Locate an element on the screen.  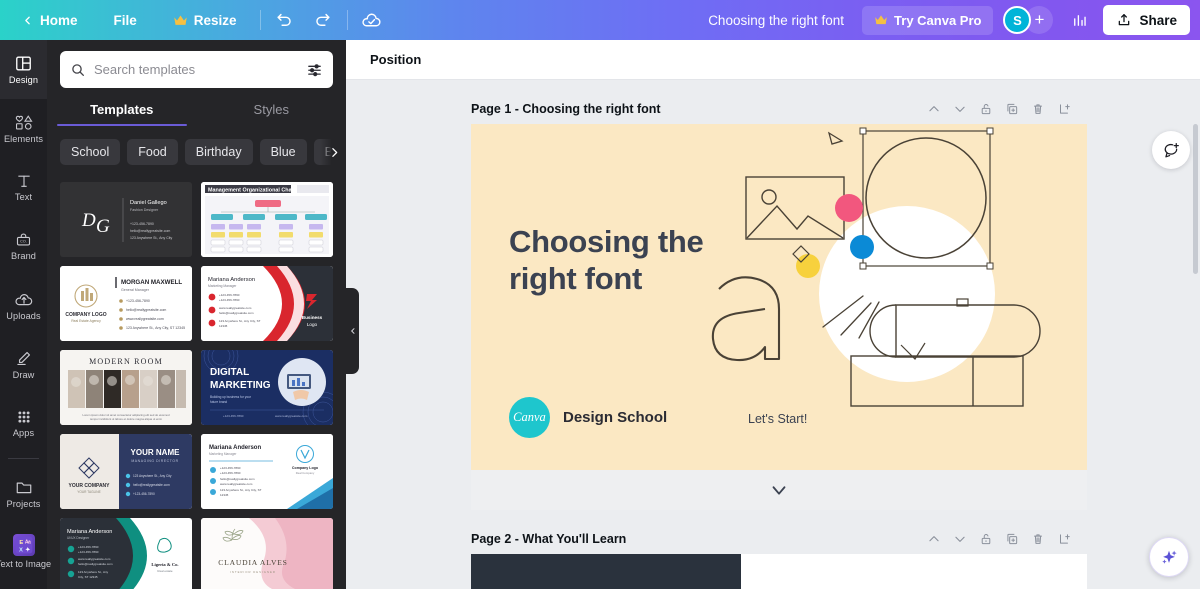
svg-text: E is located at coordinates (21, 543).